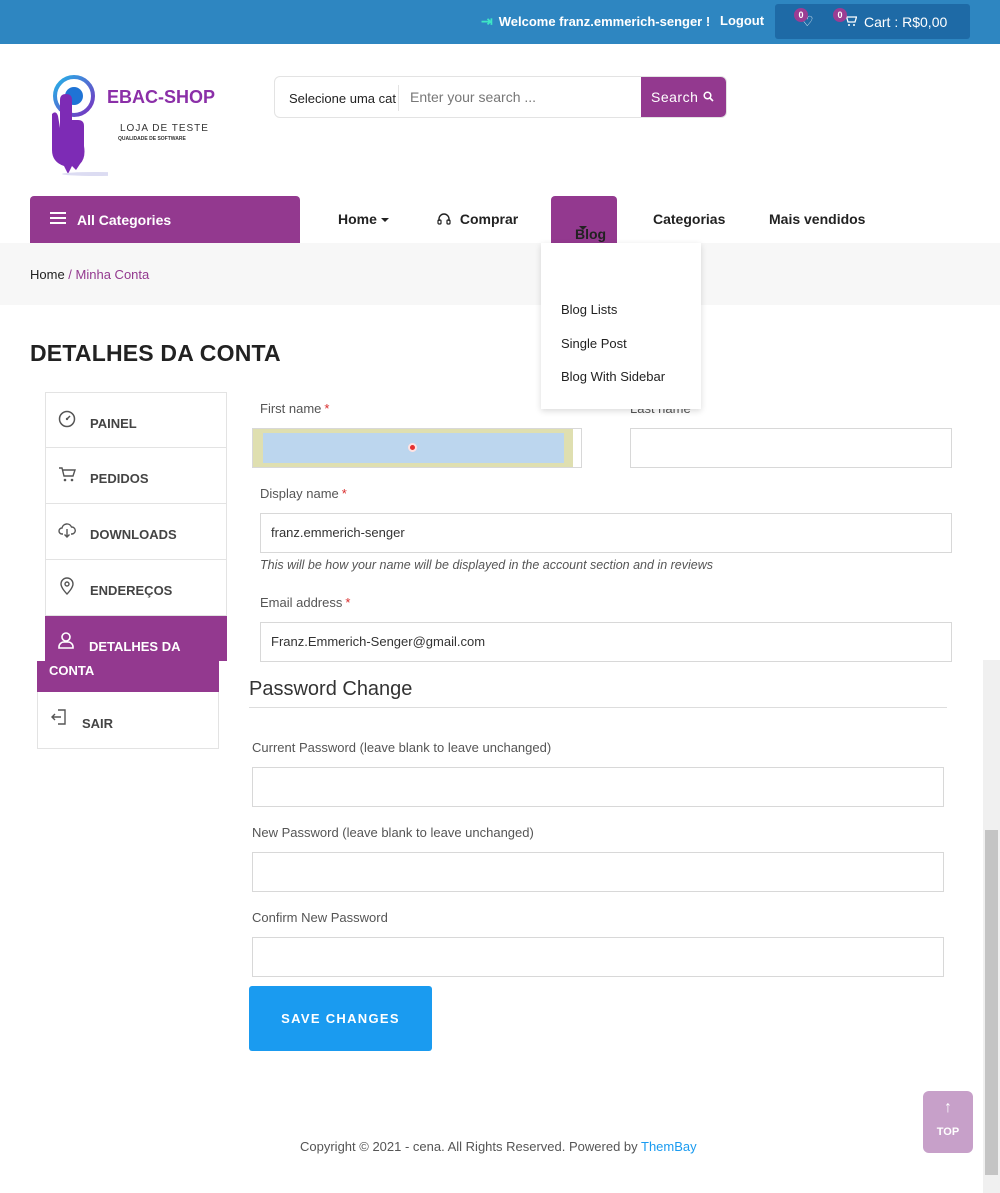  Describe the element at coordinates (299, 493) in the screenshot. I see `display-name-label-text: Display name` at that location.